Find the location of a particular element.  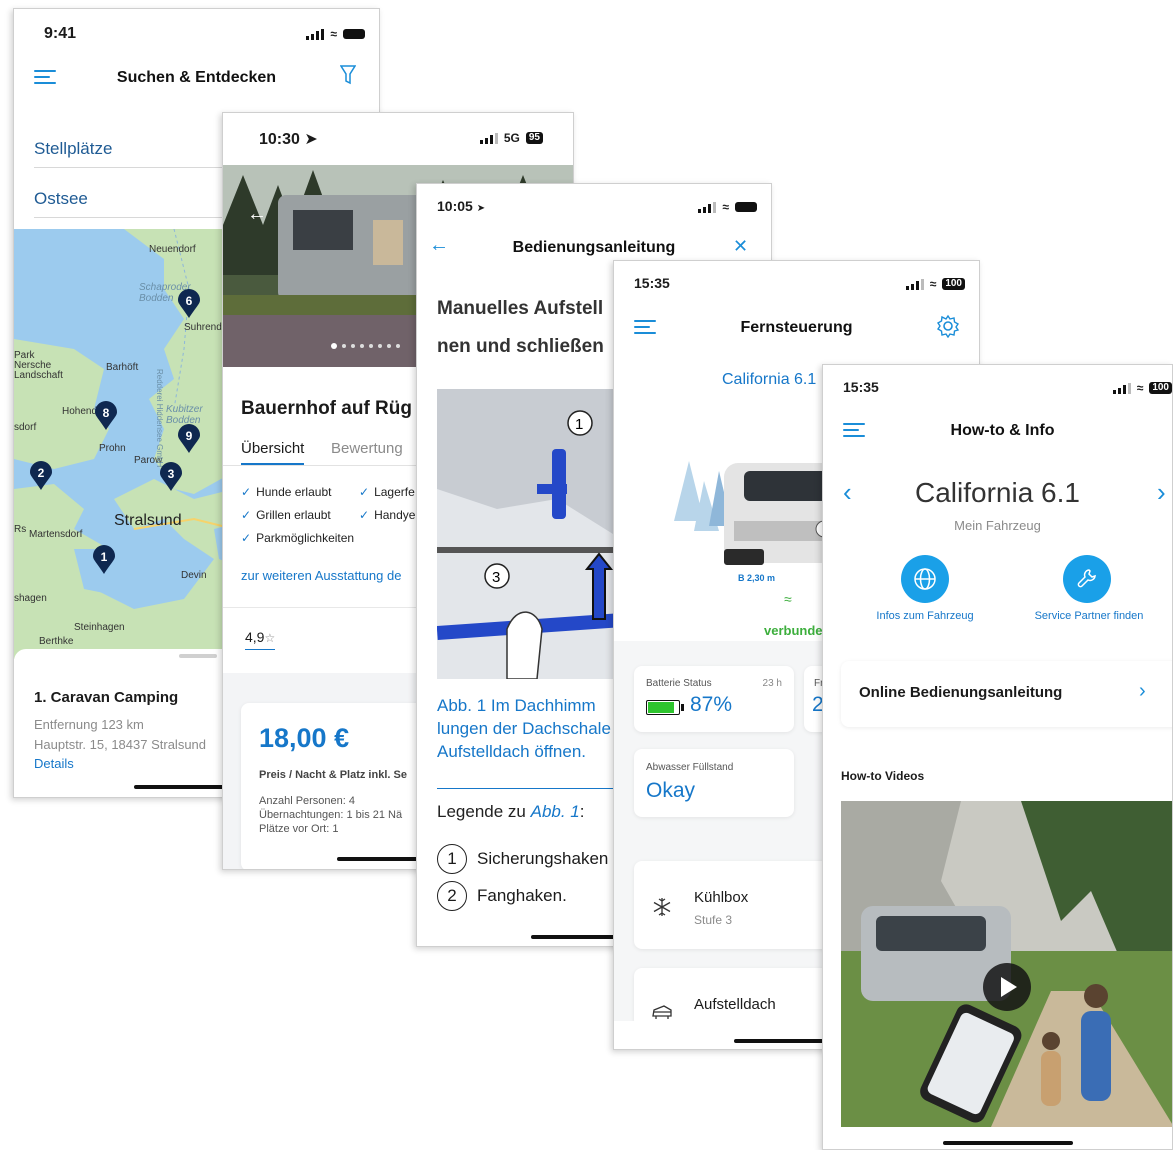

play-icon is located at coordinates (1009, 987).